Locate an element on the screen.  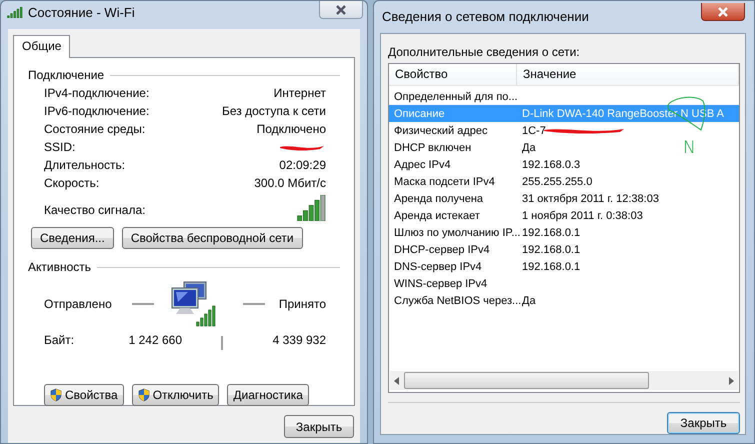
property-value: 31 октября 2011 г. 12:38:03 is located at coordinates (590, 198).